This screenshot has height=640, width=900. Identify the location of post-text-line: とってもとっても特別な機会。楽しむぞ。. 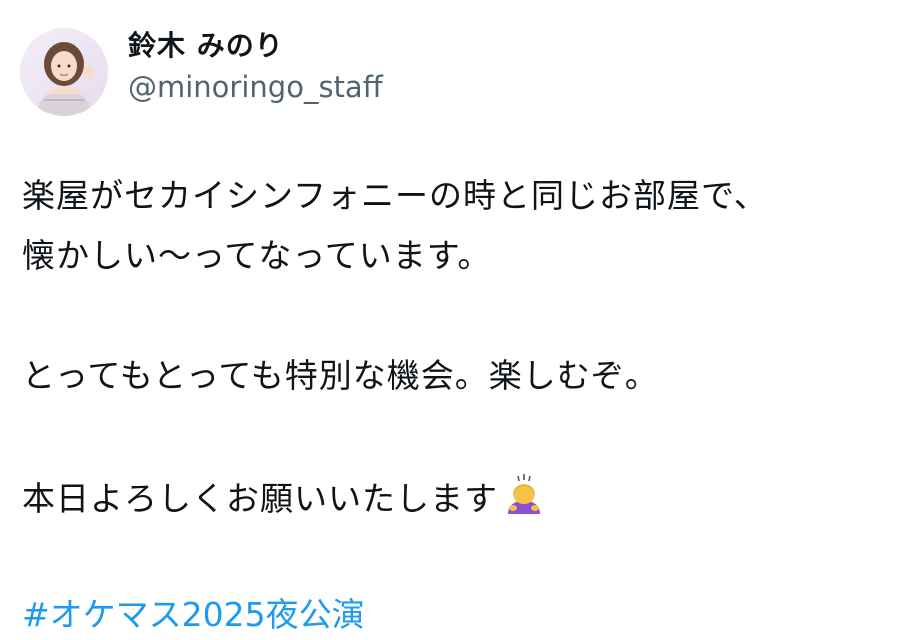
(340, 375).